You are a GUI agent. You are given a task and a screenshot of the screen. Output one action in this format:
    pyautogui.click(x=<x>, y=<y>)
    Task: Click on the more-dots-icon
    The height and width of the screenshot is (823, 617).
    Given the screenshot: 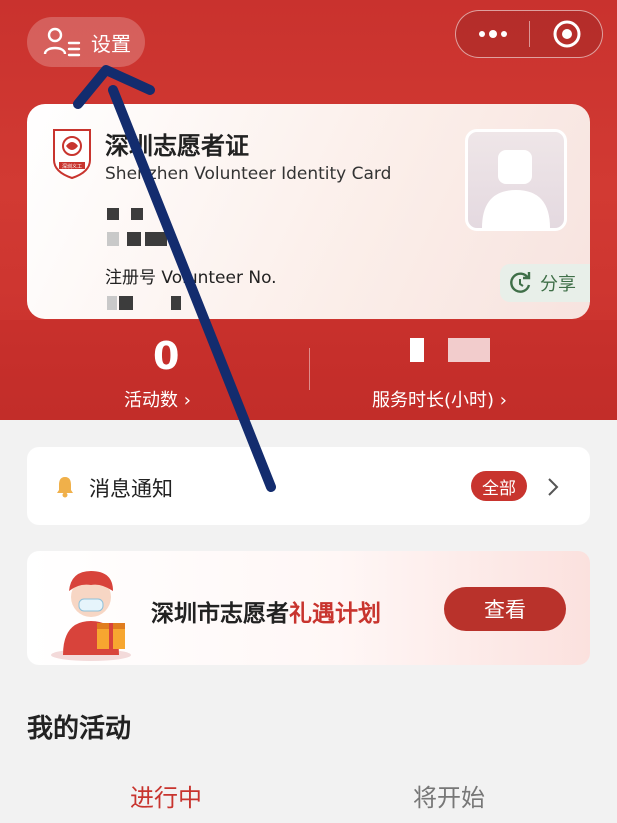 What is the action you would take?
    pyautogui.click(x=493, y=34)
    